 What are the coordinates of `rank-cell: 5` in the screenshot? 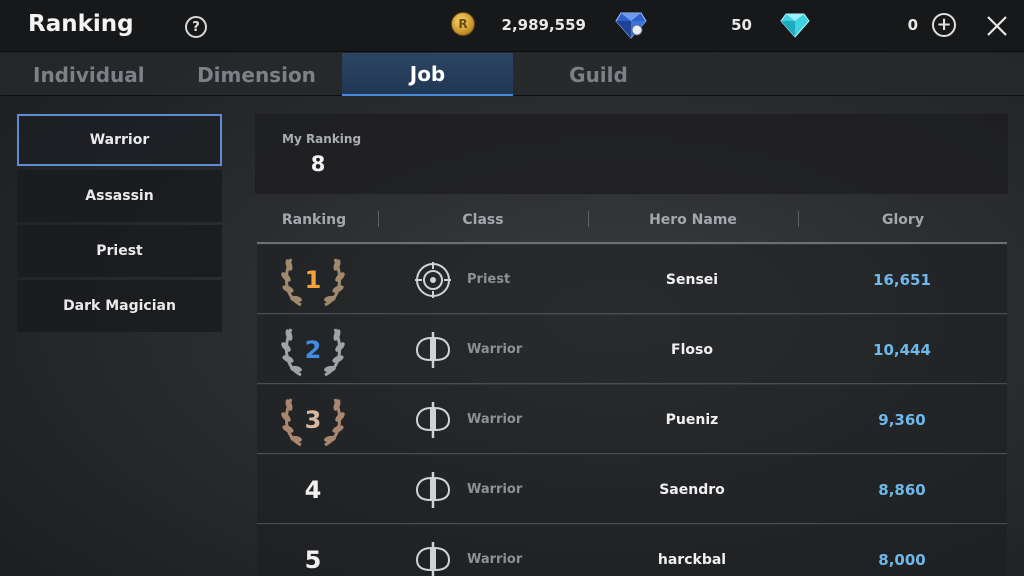 It's located at (313, 550).